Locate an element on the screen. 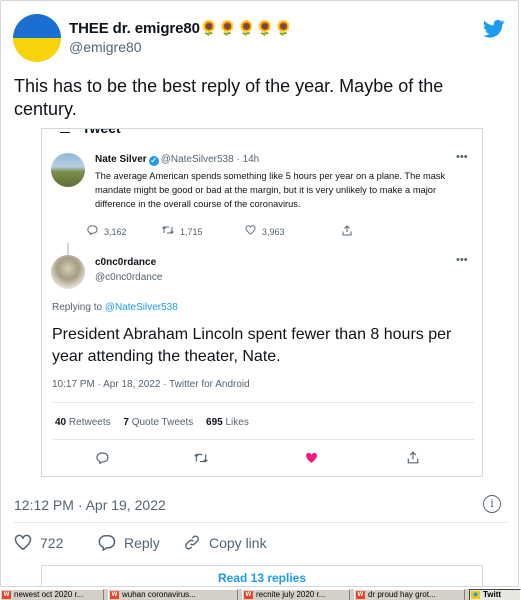  likes-stat: 695 Likes is located at coordinates (227, 422).